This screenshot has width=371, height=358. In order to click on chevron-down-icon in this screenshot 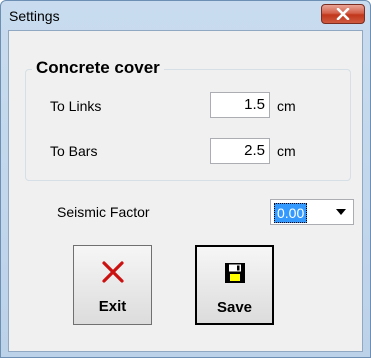, I will do `click(341, 212)`.